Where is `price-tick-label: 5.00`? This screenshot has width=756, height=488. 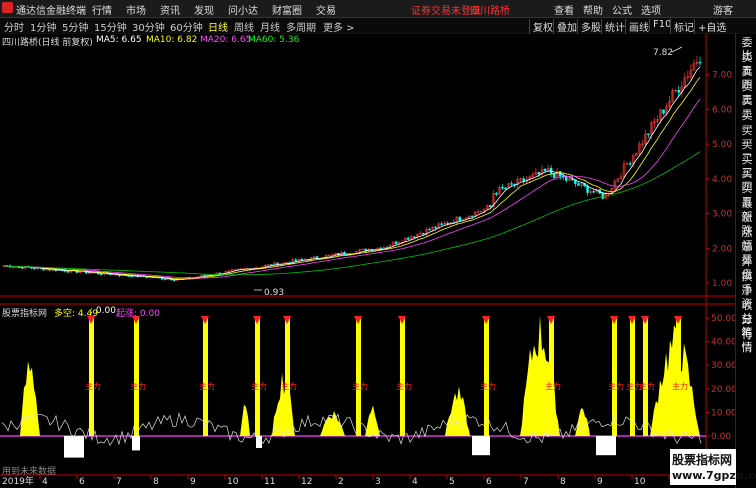
price-tick-label: 5.00 is located at coordinates (722, 145).